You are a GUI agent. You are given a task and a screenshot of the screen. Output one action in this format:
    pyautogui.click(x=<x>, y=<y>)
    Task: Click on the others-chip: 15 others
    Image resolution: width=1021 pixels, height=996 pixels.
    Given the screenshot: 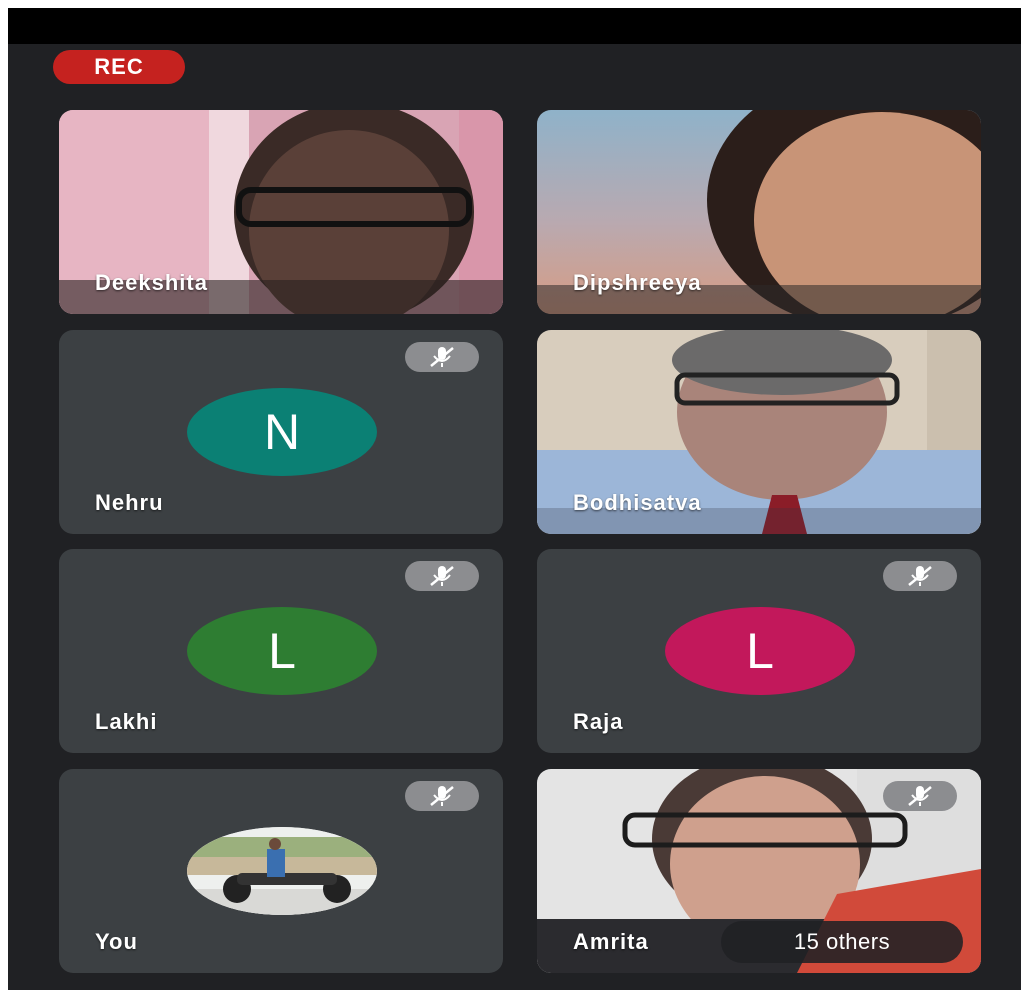 What is the action you would take?
    pyautogui.click(x=842, y=942)
    